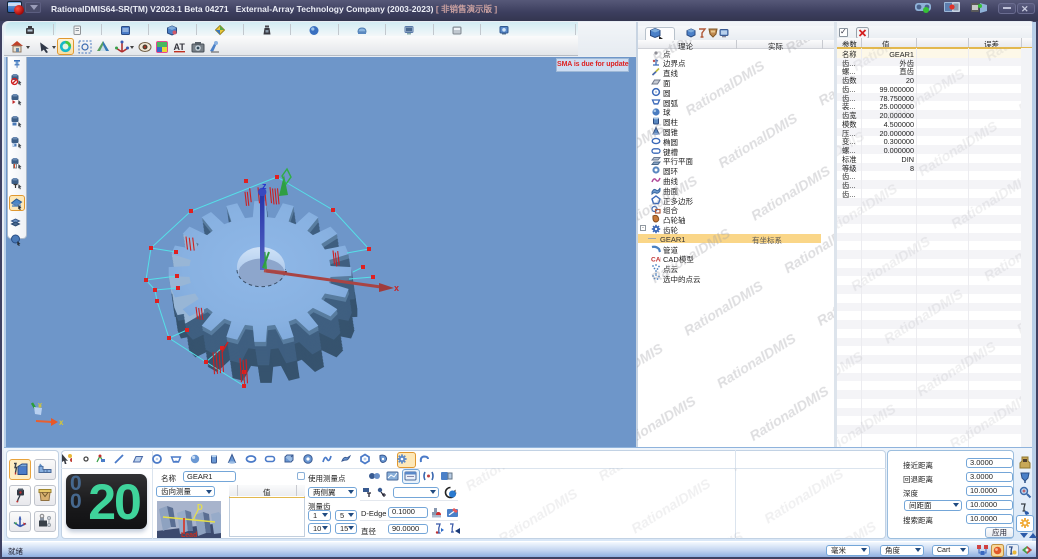 Image resolution: width=1038 pixels, height=559 pixels. Describe the element at coordinates (189, 535) in the screenshot. I see `svg-text: Lead` at that location.